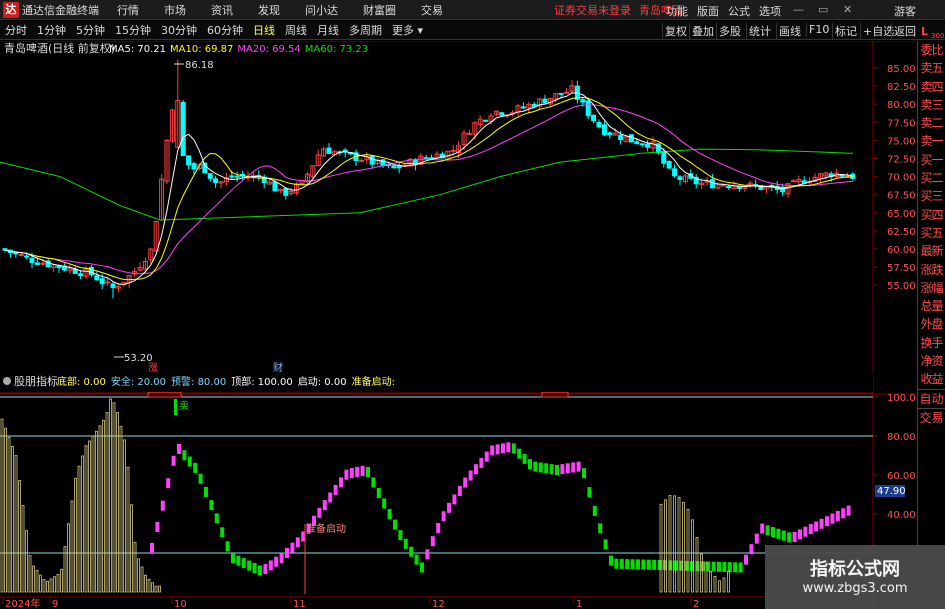 Image resolution: width=945 pixels, height=609 pixels. Describe the element at coordinates (931, 105) in the screenshot. I see `sidebar-item-3: 卖三` at that location.